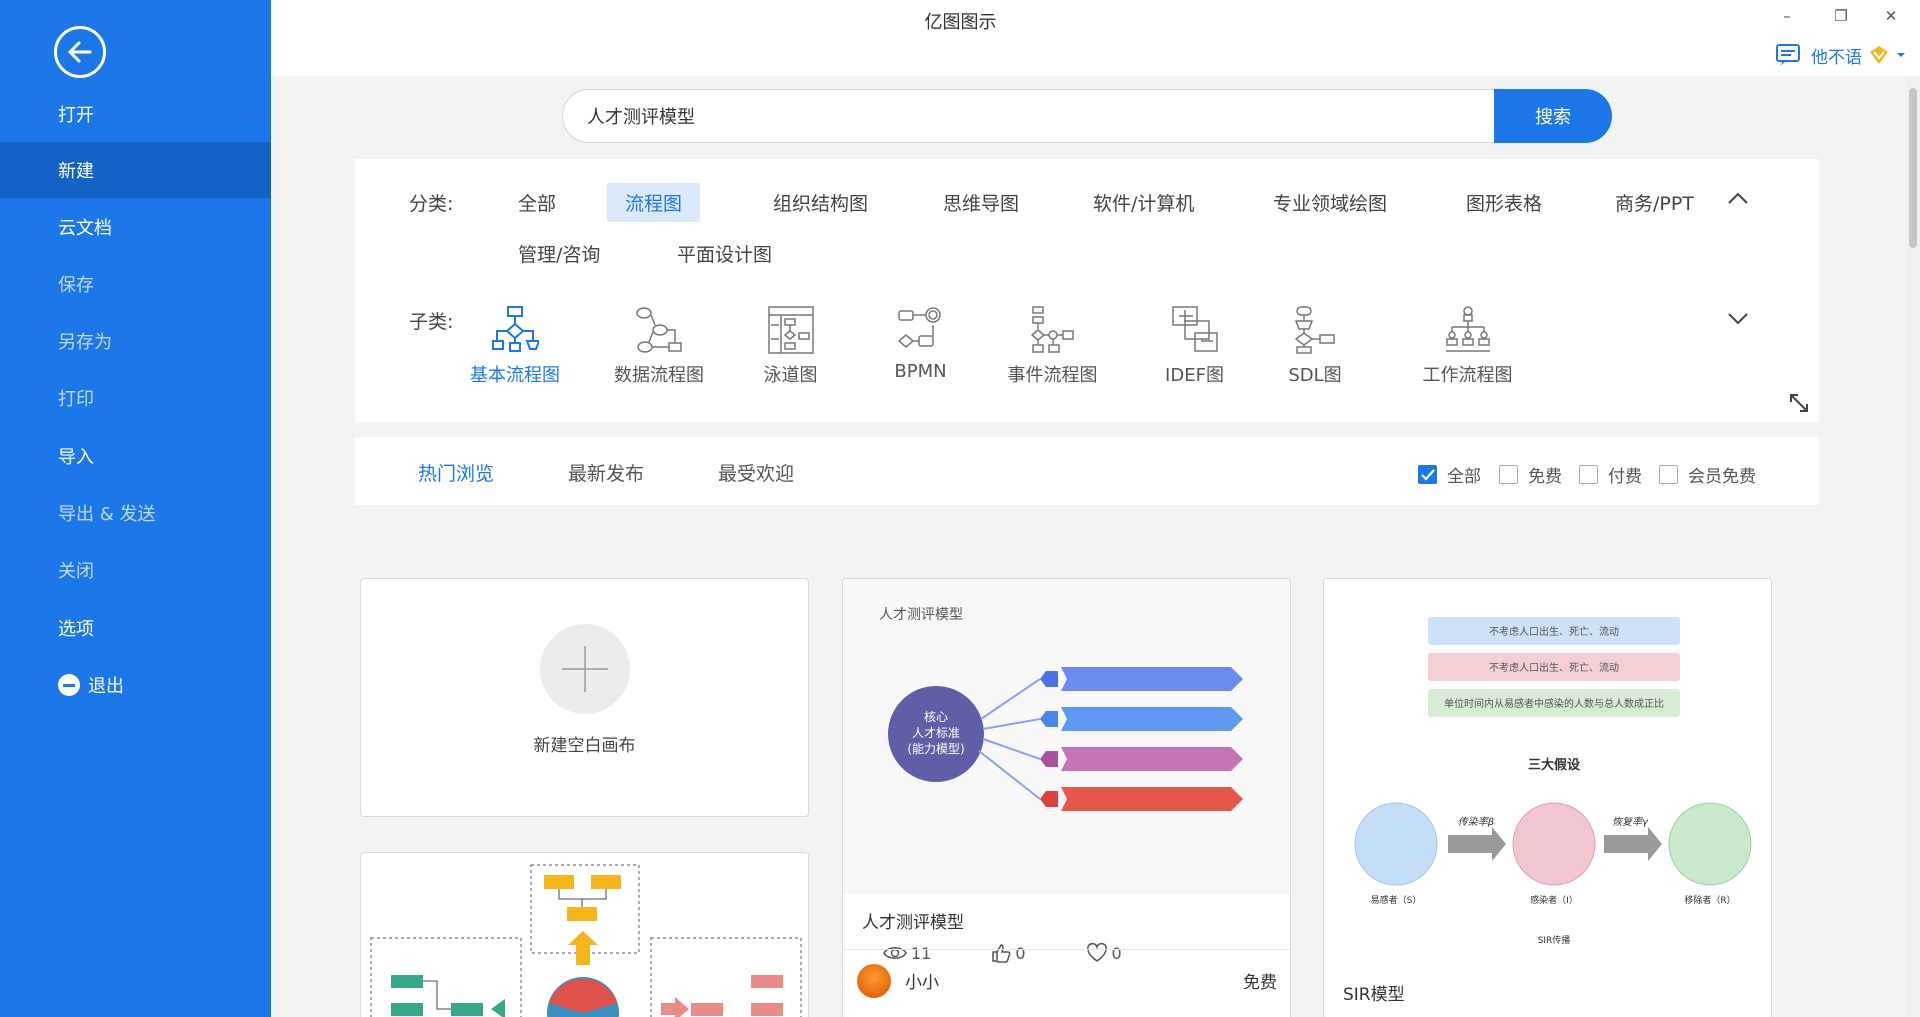 The height and width of the screenshot is (1017, 1920). What do you see at coordinates (1722, 477) in the screenshot?
I see `filter-label: 会员免费` at bounding box center [1722, 477].